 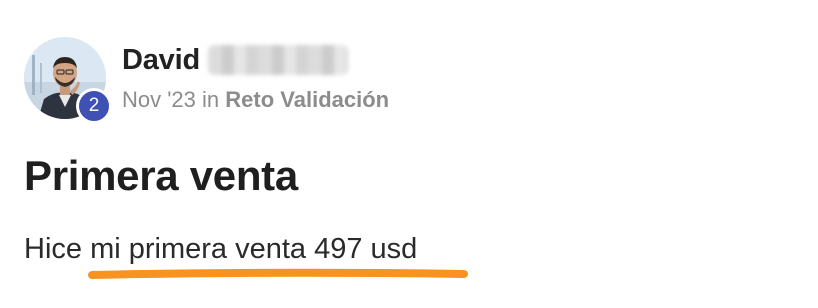 I want to click on highlight-underline, so click(x=278, y=273).